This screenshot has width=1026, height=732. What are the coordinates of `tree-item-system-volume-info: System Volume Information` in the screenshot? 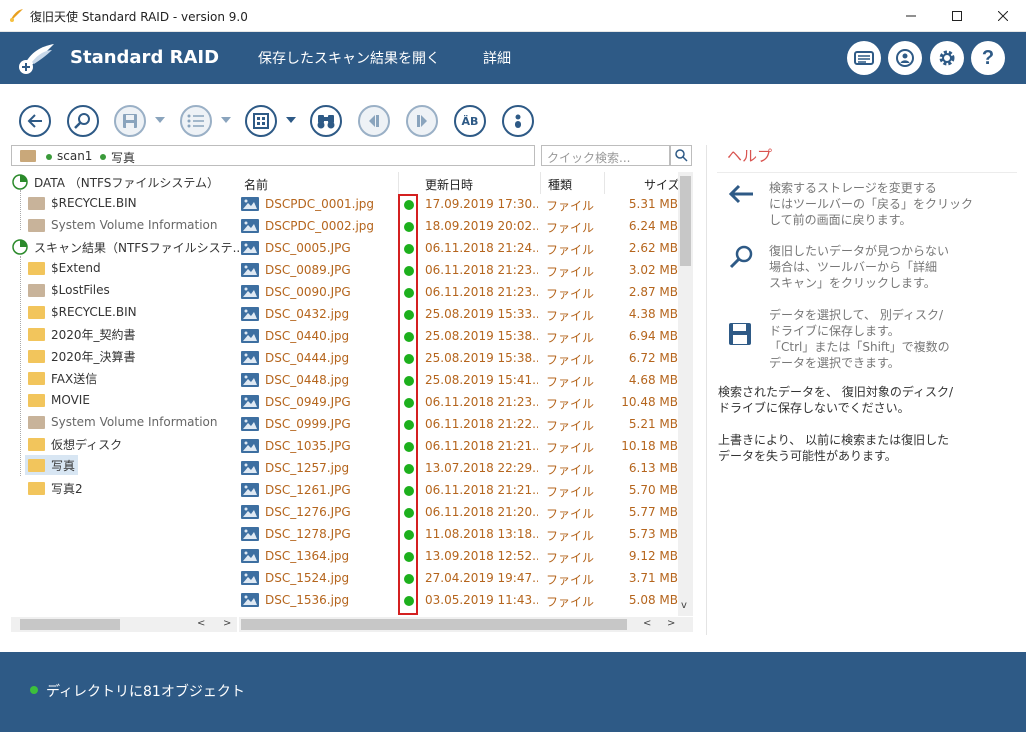 It's located at (122, 225).